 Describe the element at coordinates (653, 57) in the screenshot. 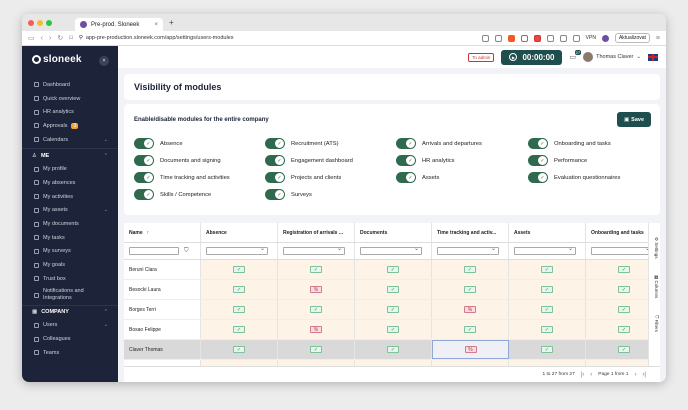

I see `language-flag-icon` at that location.